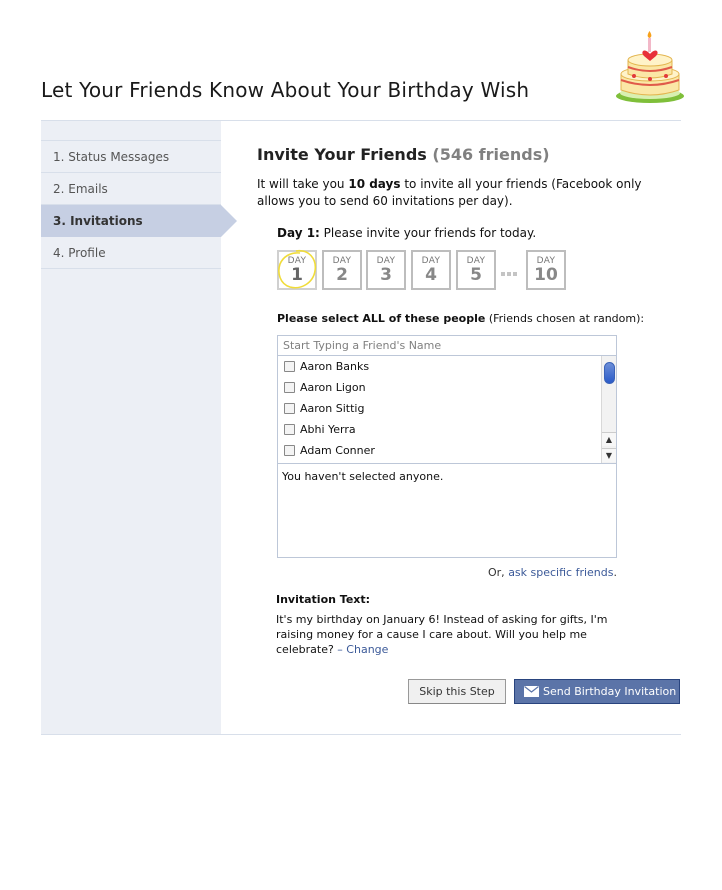 This screenshot has height=890, width=722. What do you see at coordinates (428, 233) in the screenshot?
I see `day-instruction: Please invite your friends for today.` at bounding box center [428, 233].